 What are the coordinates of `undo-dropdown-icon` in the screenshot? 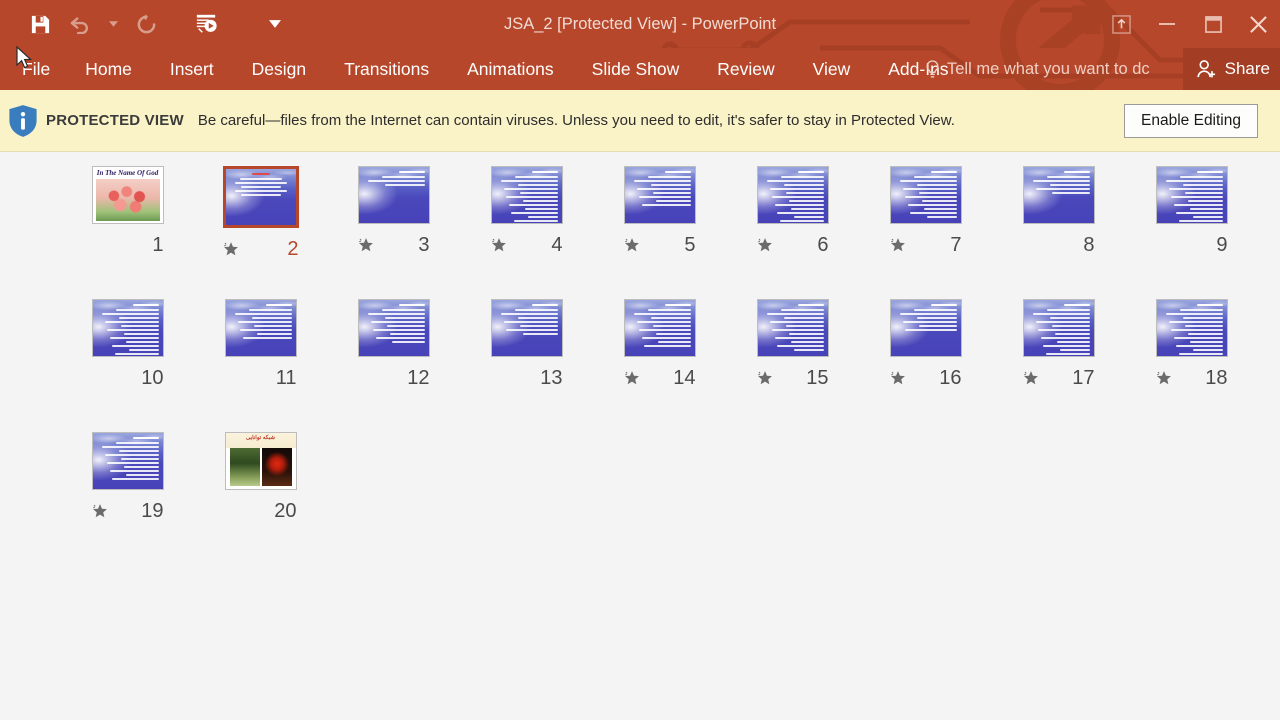 It's located at (113, 24).